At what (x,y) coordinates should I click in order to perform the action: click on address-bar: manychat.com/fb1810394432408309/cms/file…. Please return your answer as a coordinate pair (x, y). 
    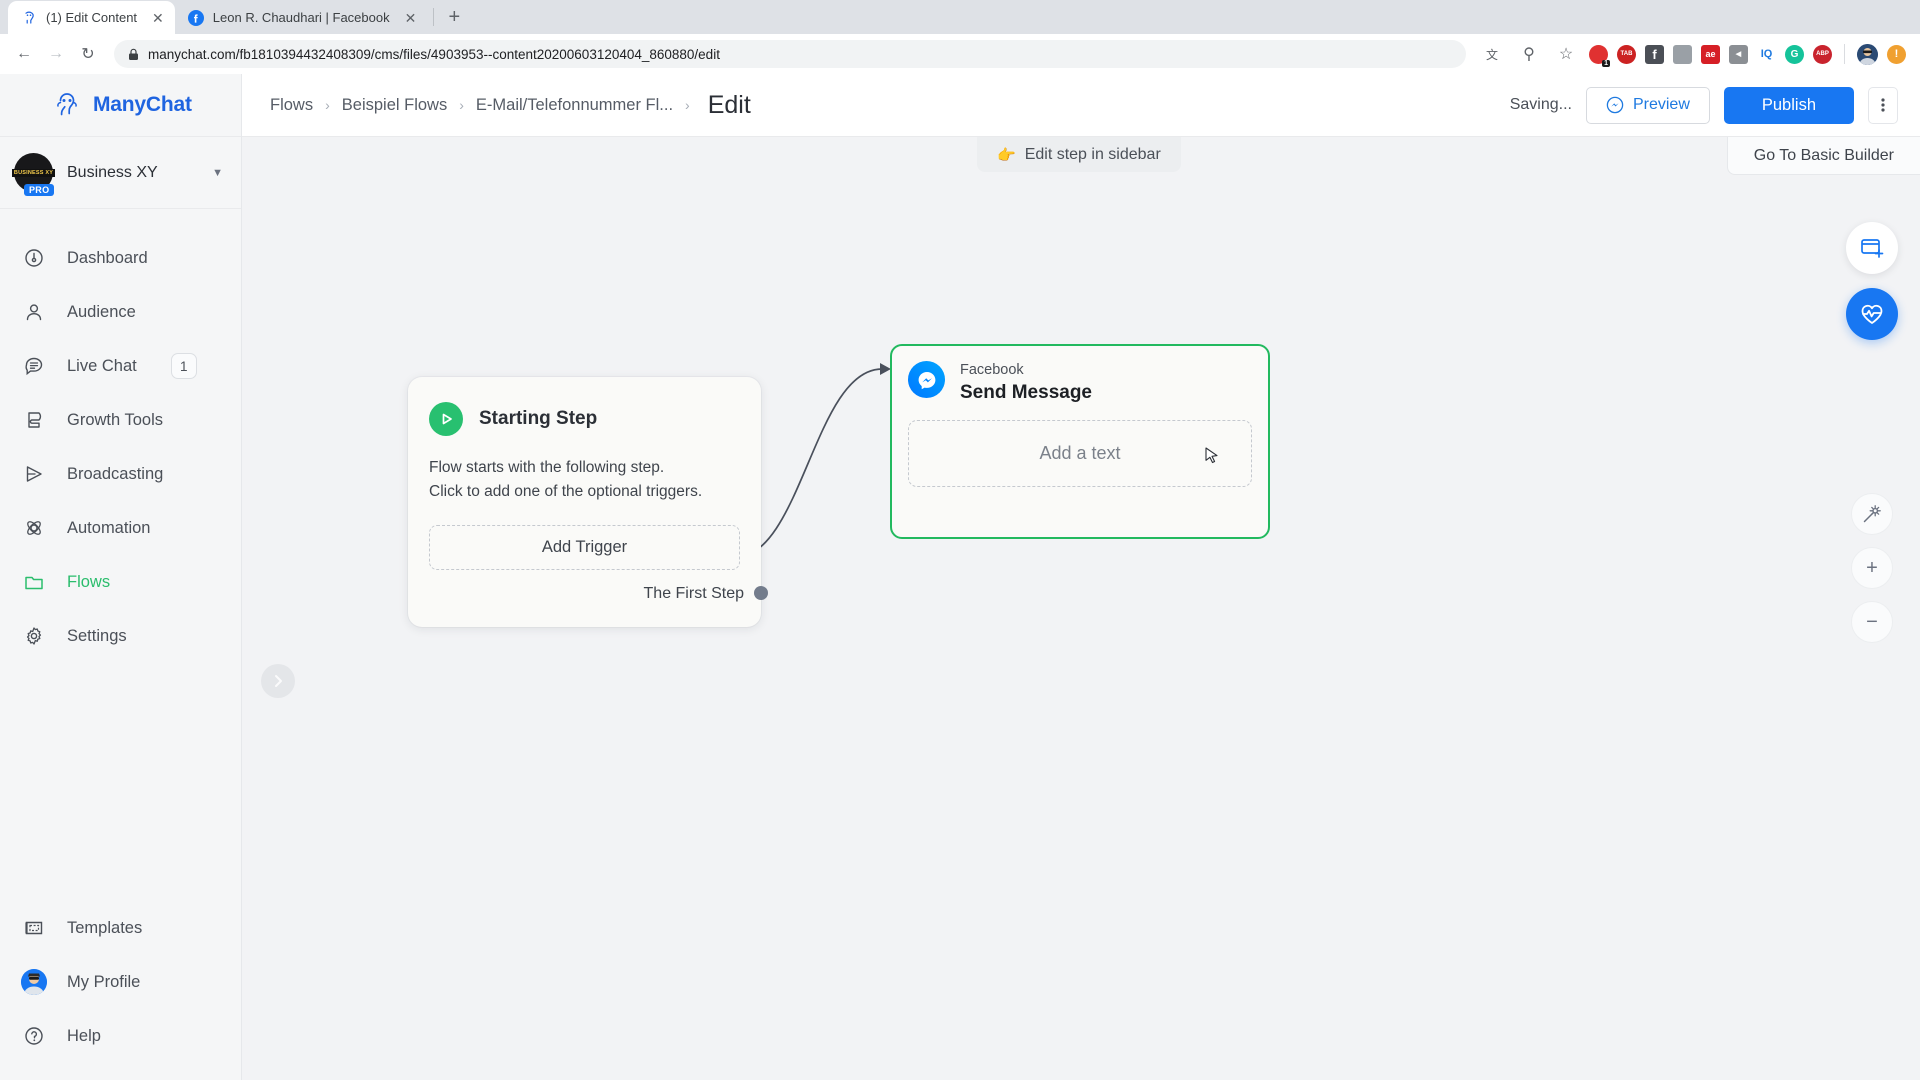
    Looking at the image, I should click on (790, 54).